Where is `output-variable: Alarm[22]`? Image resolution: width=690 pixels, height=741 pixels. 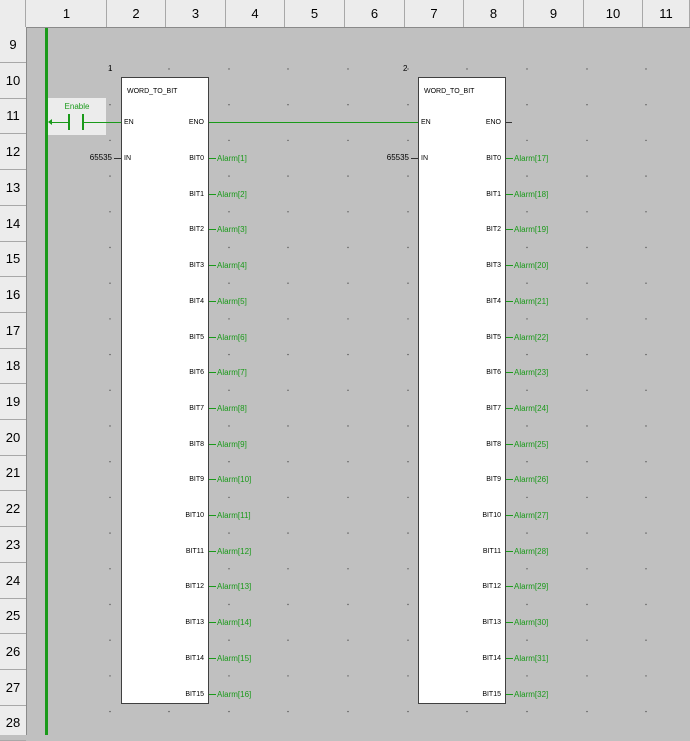
output-variable: Alarm[22] is located at coordinates (531, 337).